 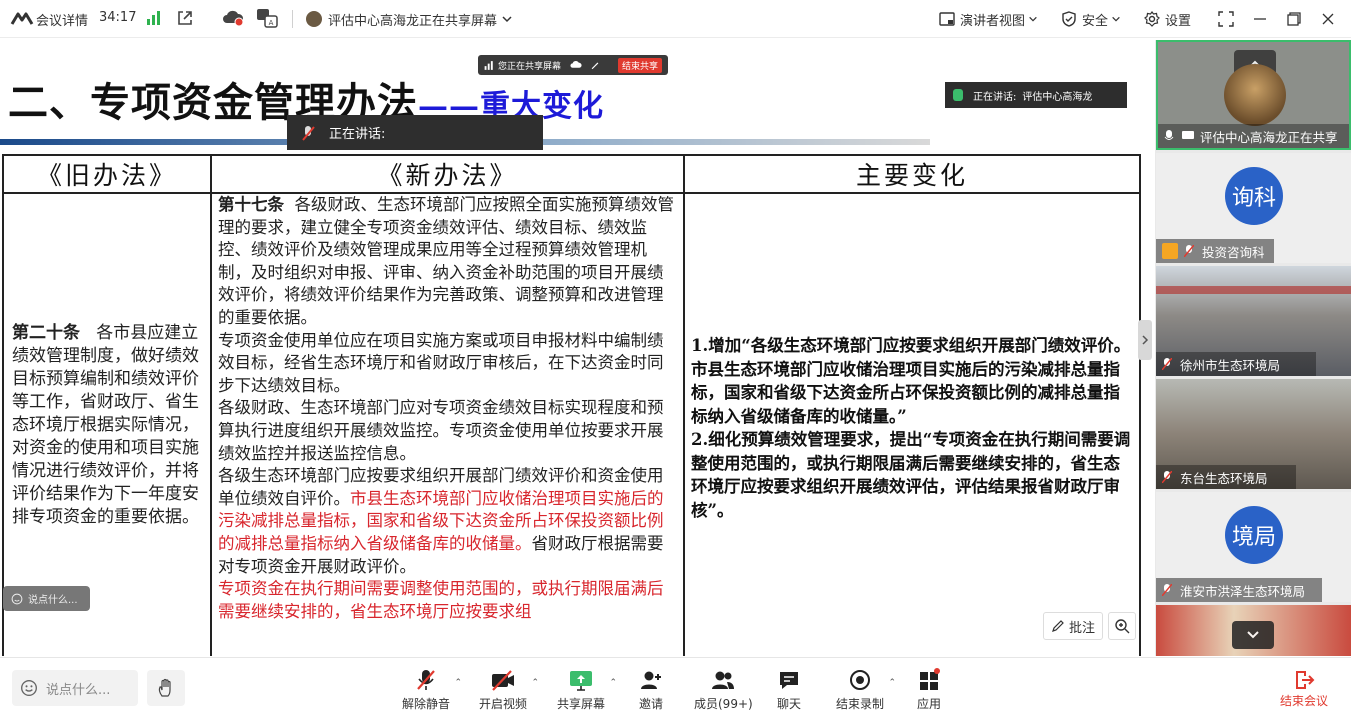 What do you see at coordinates (166, 688) in the screenshot?
I see `raise-hand-button` at bounding box center [166, 688].